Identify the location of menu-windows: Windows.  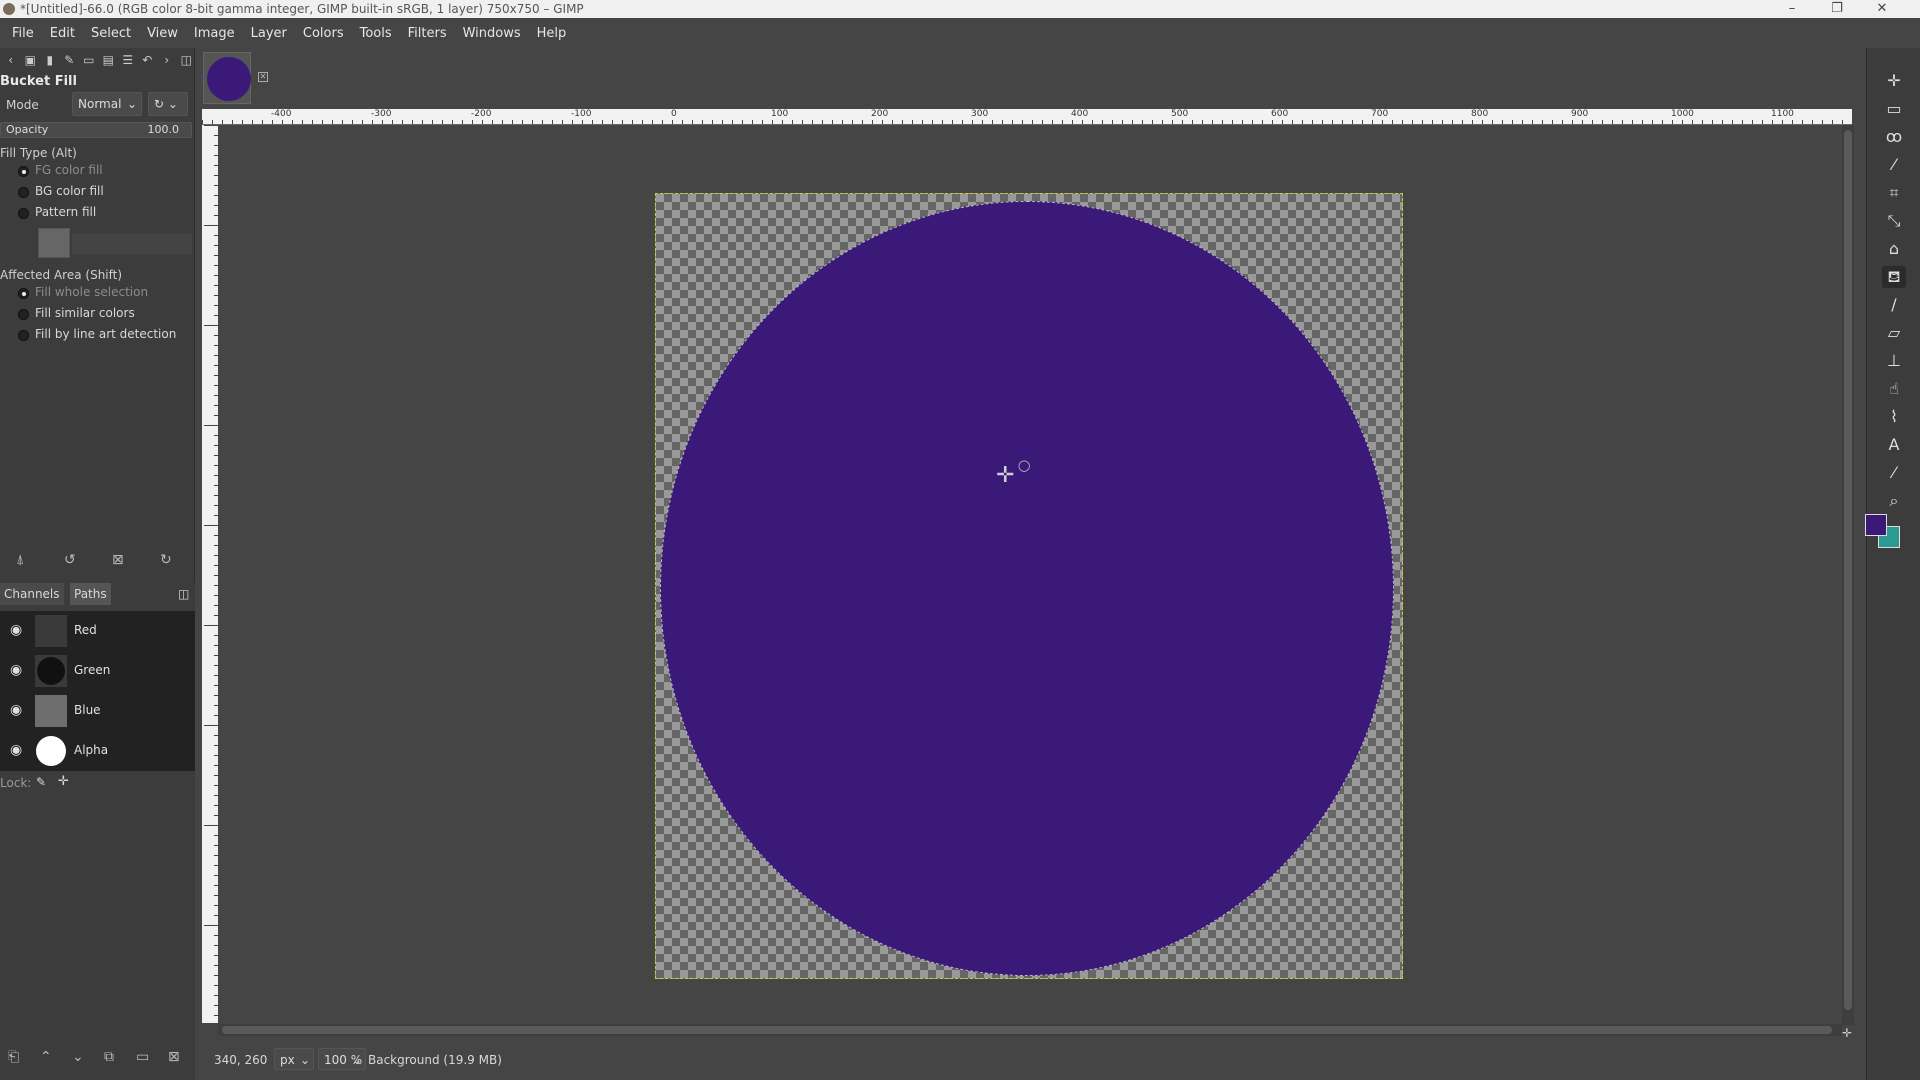
(492, 33).